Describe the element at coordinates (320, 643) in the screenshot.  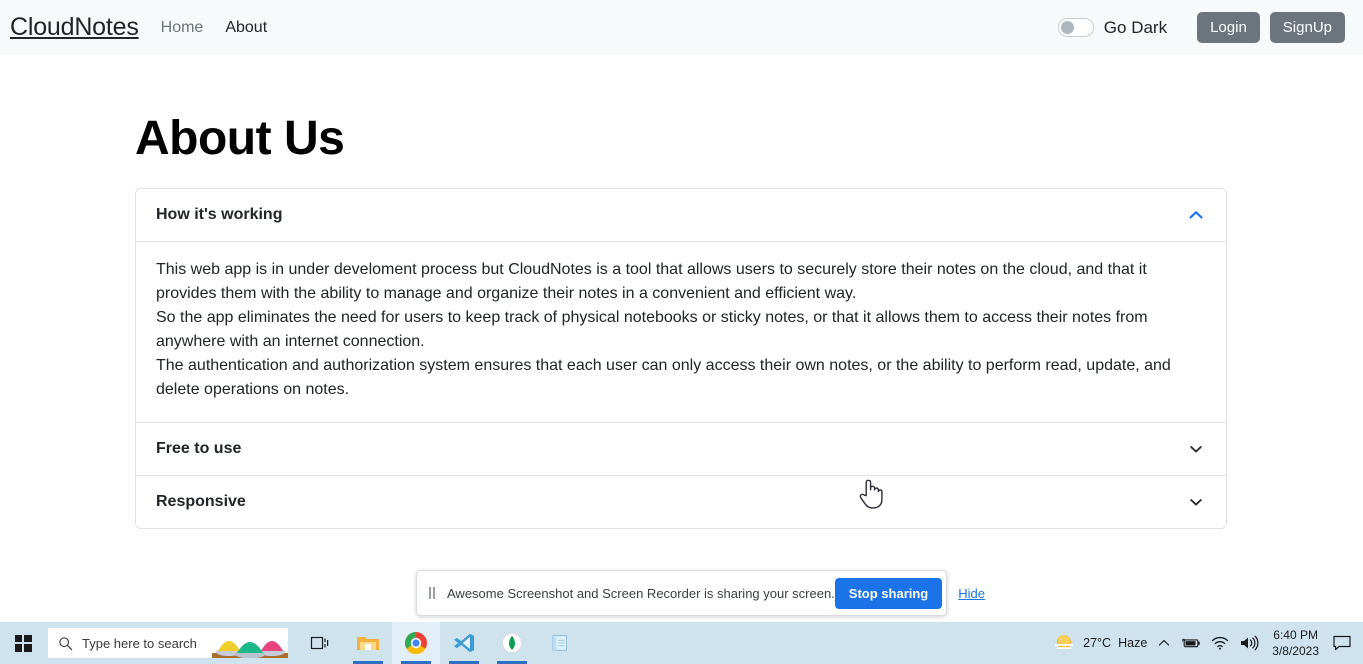
I see `task-view-icon` at that location.